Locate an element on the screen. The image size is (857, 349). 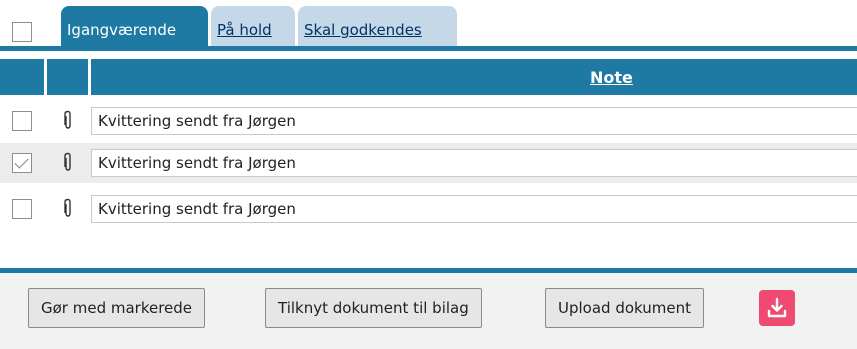
download-button is located at coordinates (777, 308).